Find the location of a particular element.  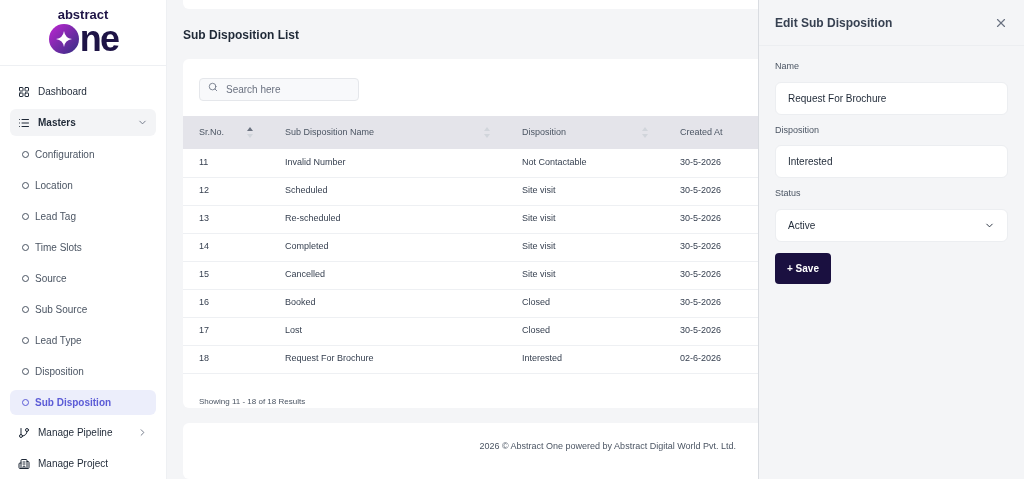

column-header: Created At is located at coordinates (711, 132).